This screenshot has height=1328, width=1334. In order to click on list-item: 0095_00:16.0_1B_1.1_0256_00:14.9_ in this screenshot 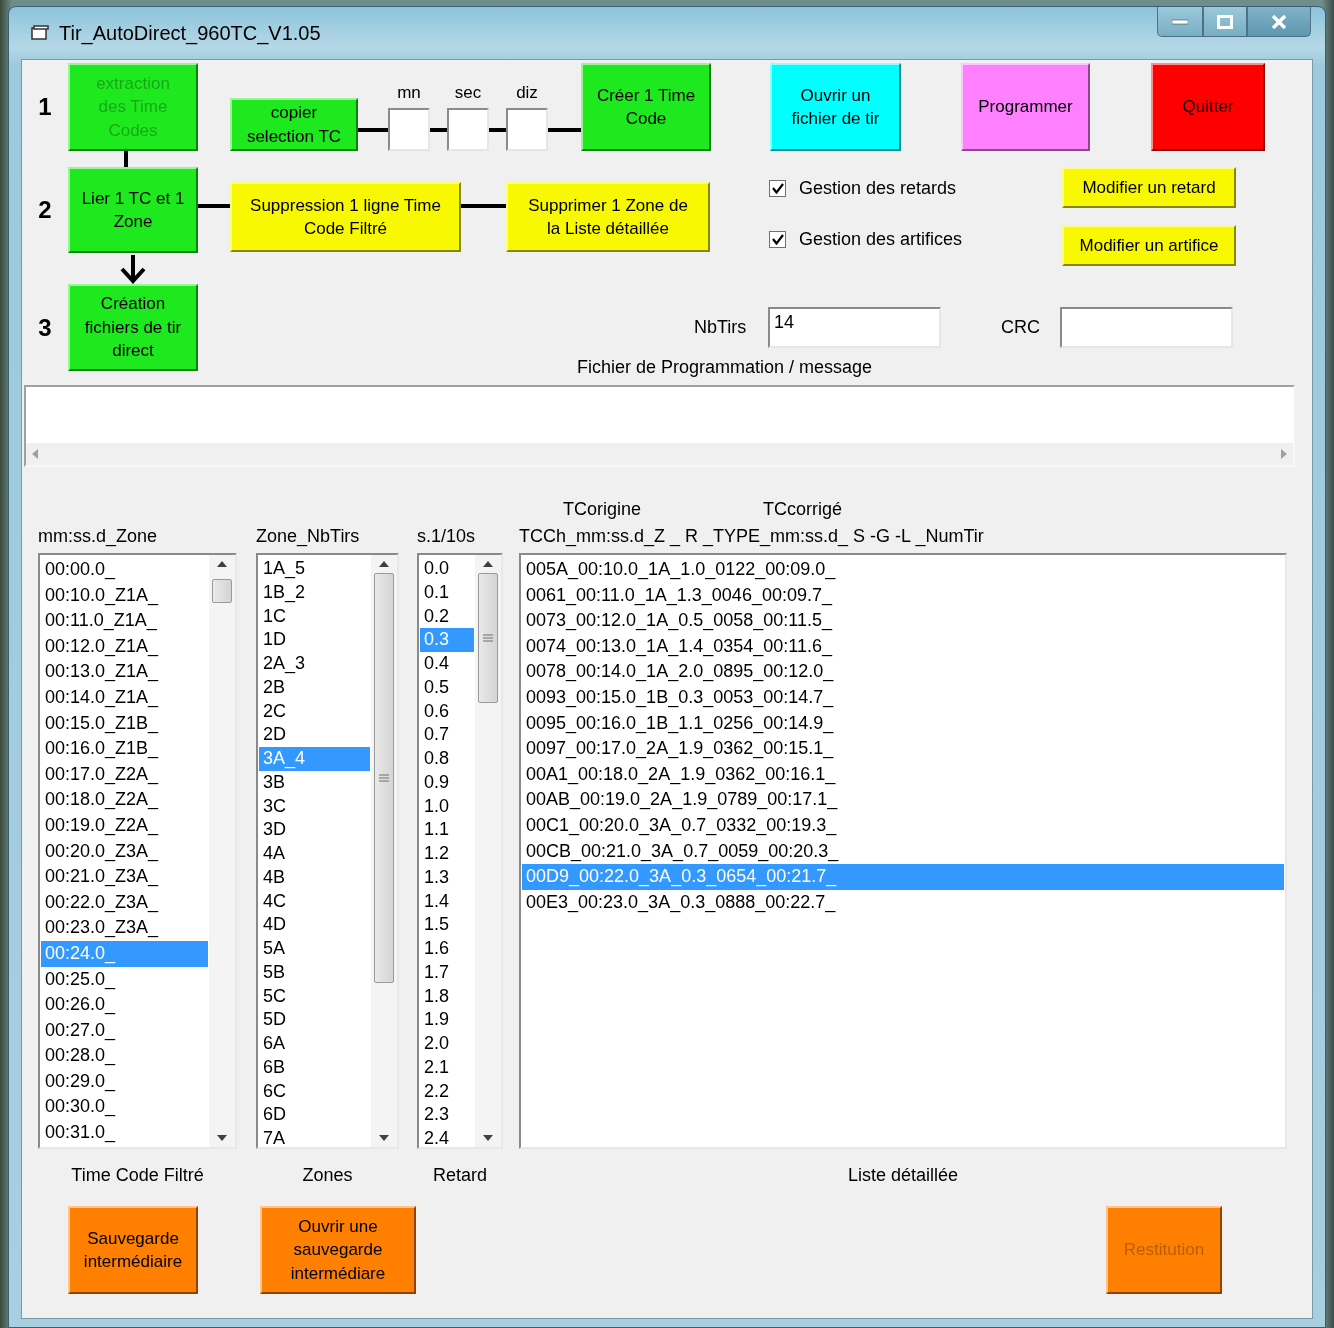, I will do `click(903, 723)`.